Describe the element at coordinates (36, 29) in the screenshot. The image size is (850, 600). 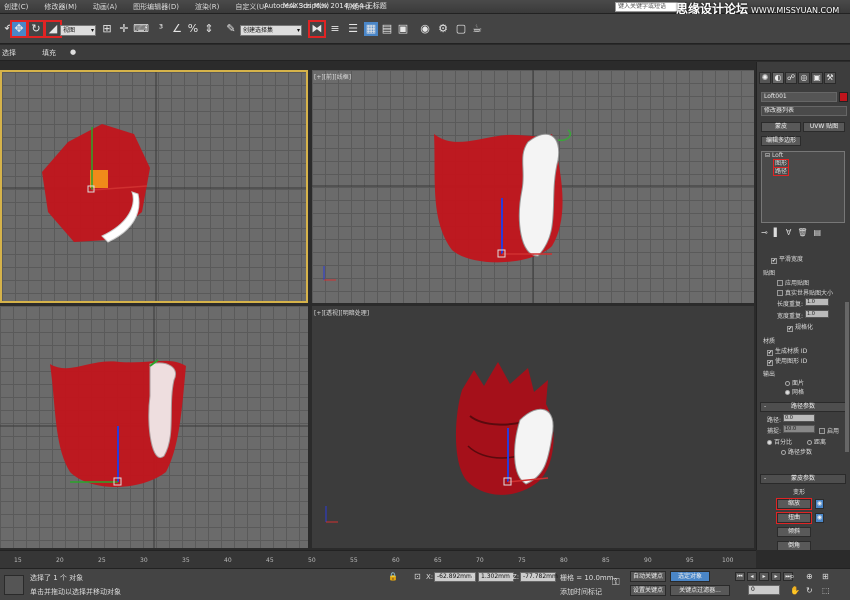
I see `select-rotate-icon: ↻` at that location.